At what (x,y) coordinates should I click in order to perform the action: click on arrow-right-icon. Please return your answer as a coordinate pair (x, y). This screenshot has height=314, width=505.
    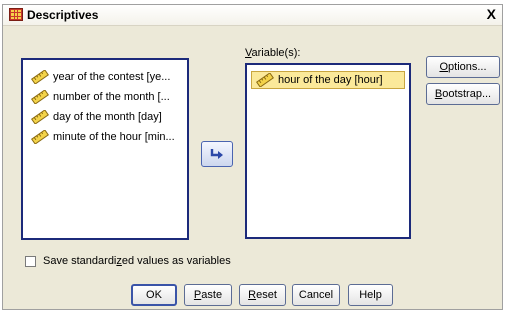
    Looking at the image, I should click on (216, 154).